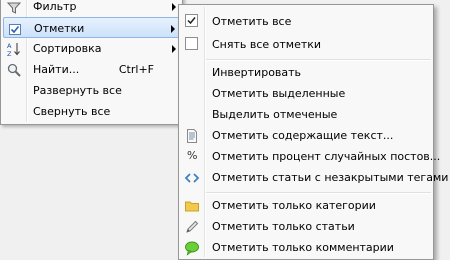 This screenshot has height=260, width=450. What do you see at coordinates (294, 205) in the screenshot?
I see `menu-item-label: Отметить только категории` at bounding box center [294, 205].